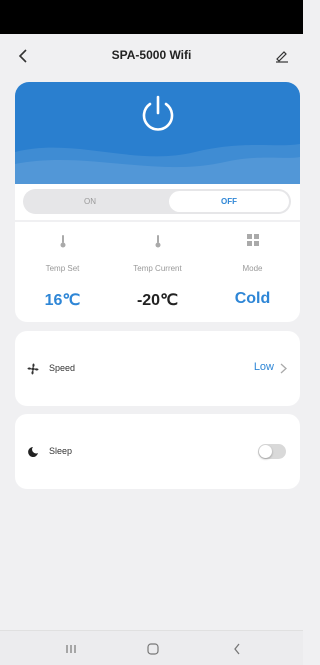 The image size is (320, 665). I want to click on edit-pencil-icon, so click(282, 57).